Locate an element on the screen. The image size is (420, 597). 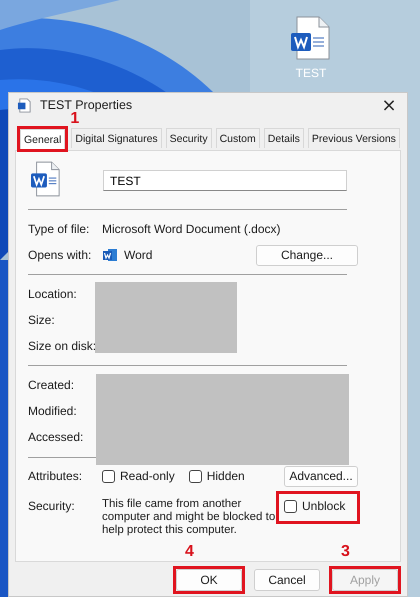
field-label: Accessed: is located at coordinates (56, 437).